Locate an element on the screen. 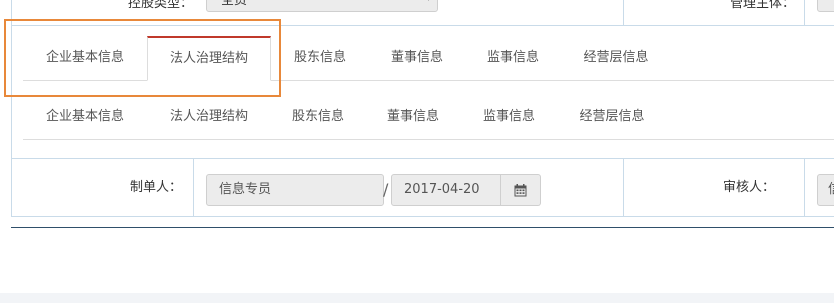  tab-management-info-2: 经营层信息 is located at coordinates (612, 117).